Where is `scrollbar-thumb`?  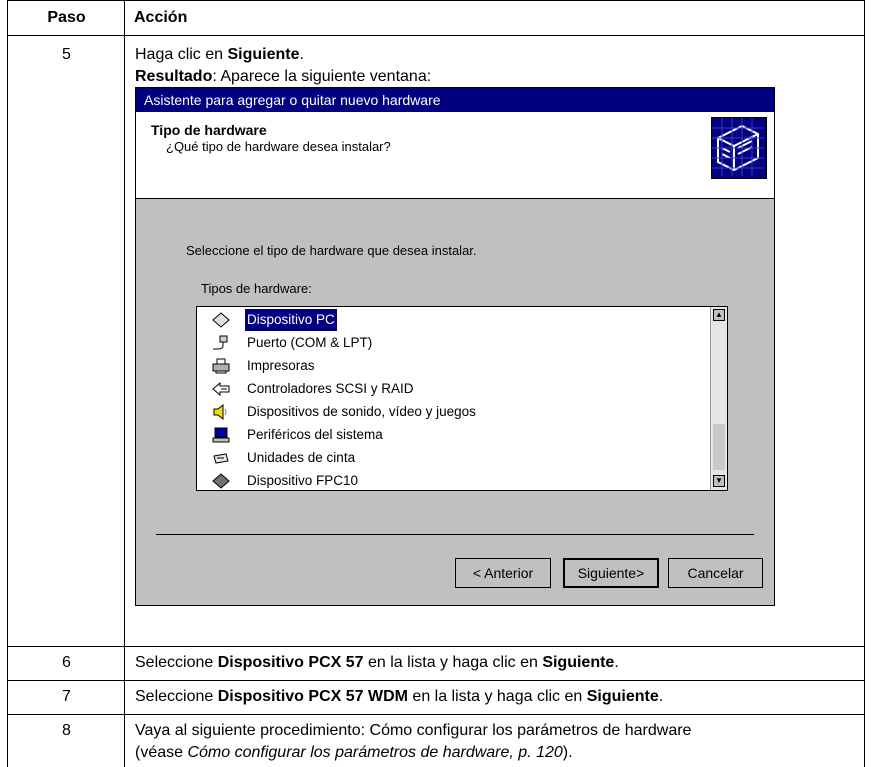
scrollbar-thumb is located at coordinates (719, 447).